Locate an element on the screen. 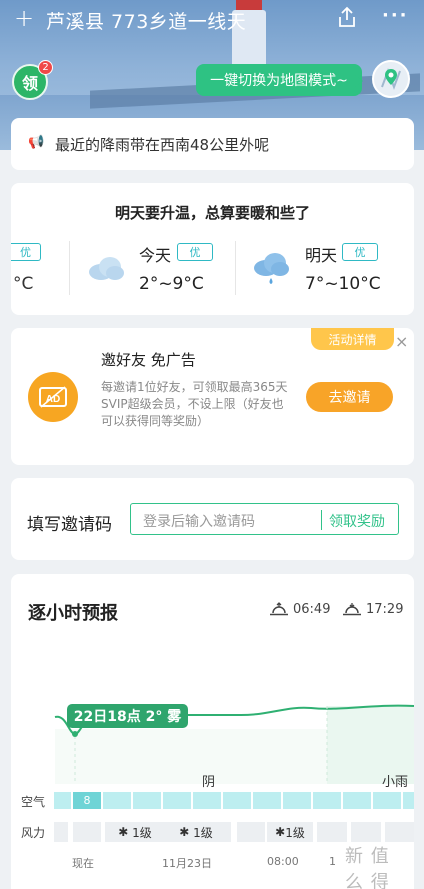 The image size is (424, 889). cloud-icon is located at coordinates (106, 268).